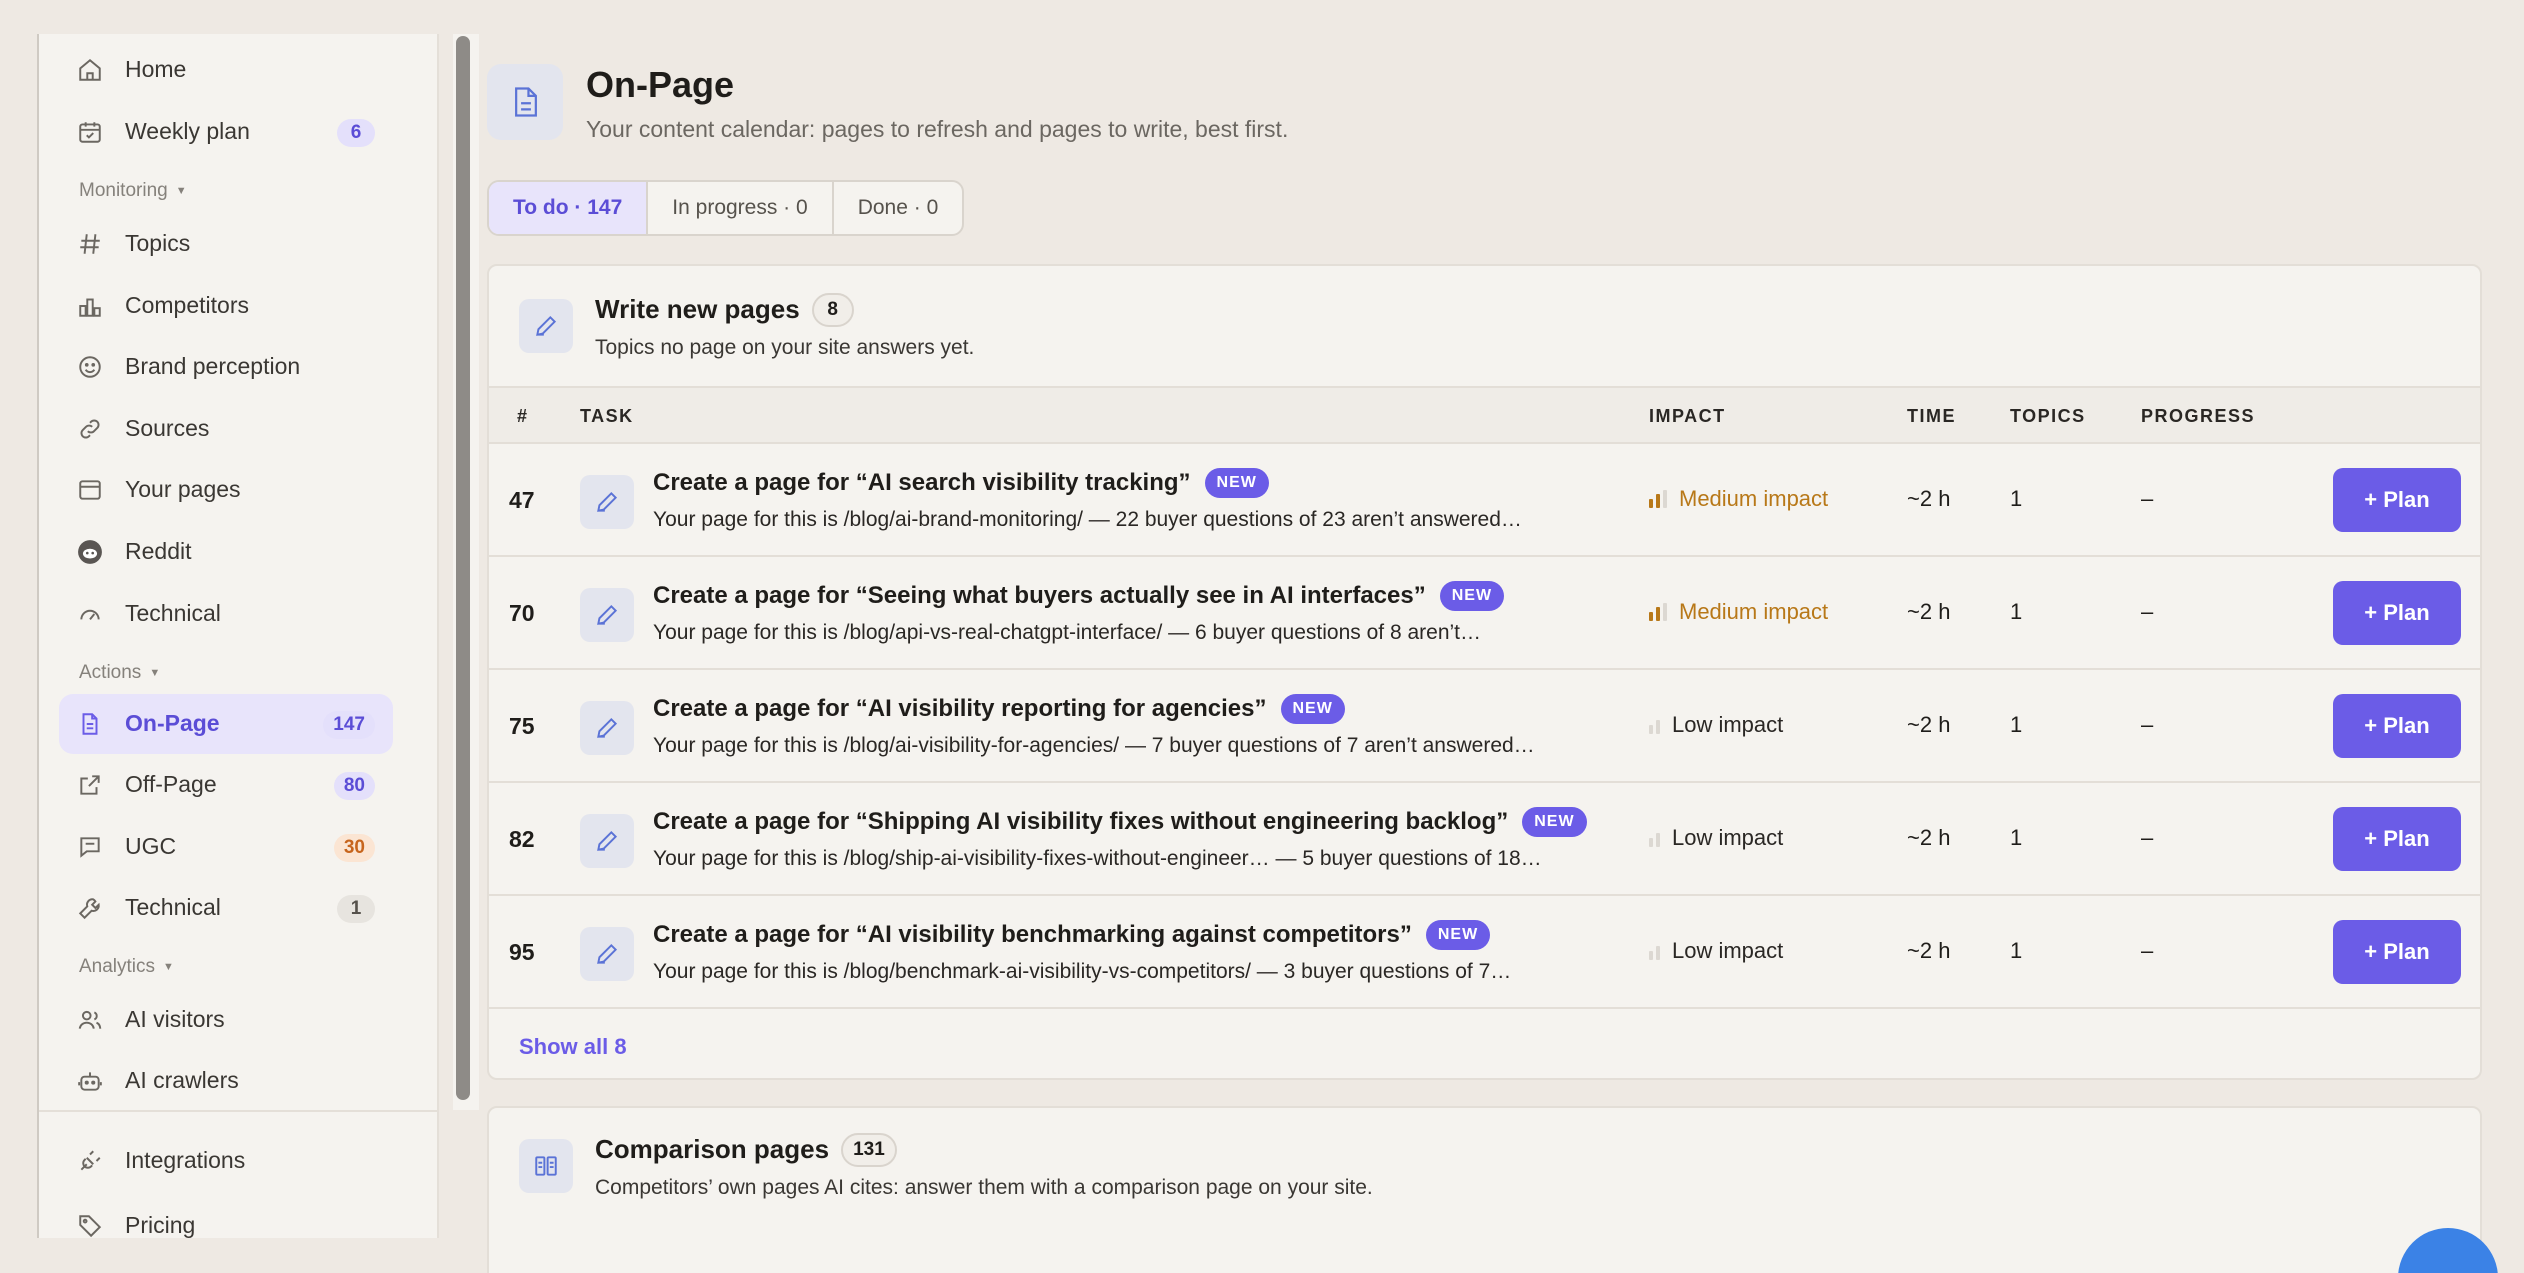 This screenshot has height=1273, width=2524. Describe the element at coordinates (187, 305) in the screenshot. I see `sidebar-item-label: Competitors` at that location.